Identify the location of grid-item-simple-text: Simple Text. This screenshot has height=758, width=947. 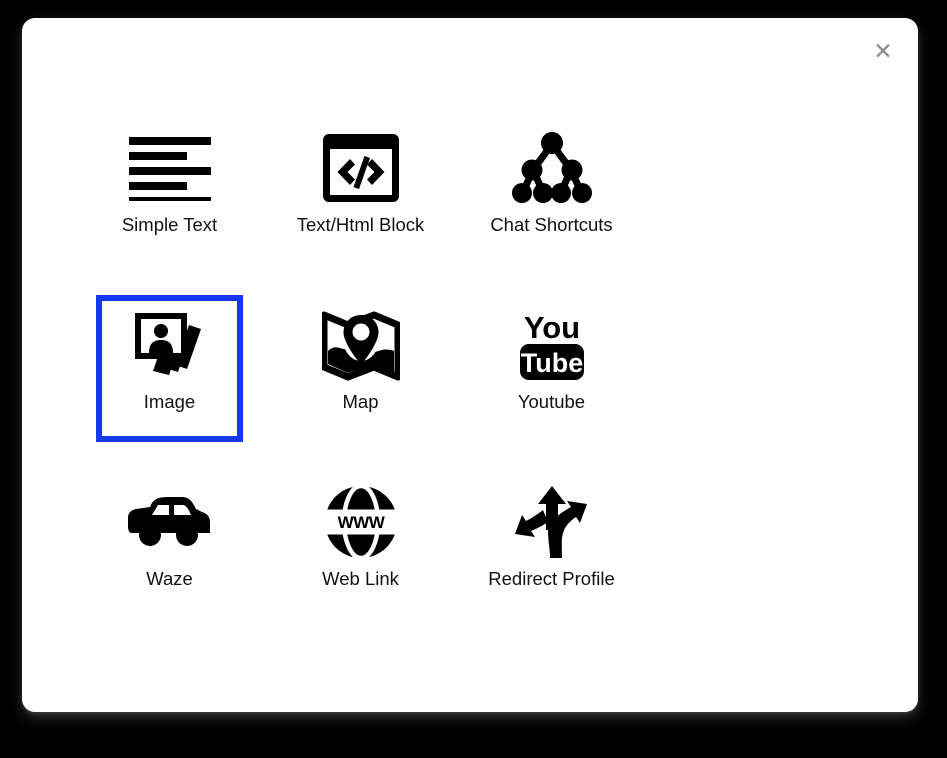
(169, 191).